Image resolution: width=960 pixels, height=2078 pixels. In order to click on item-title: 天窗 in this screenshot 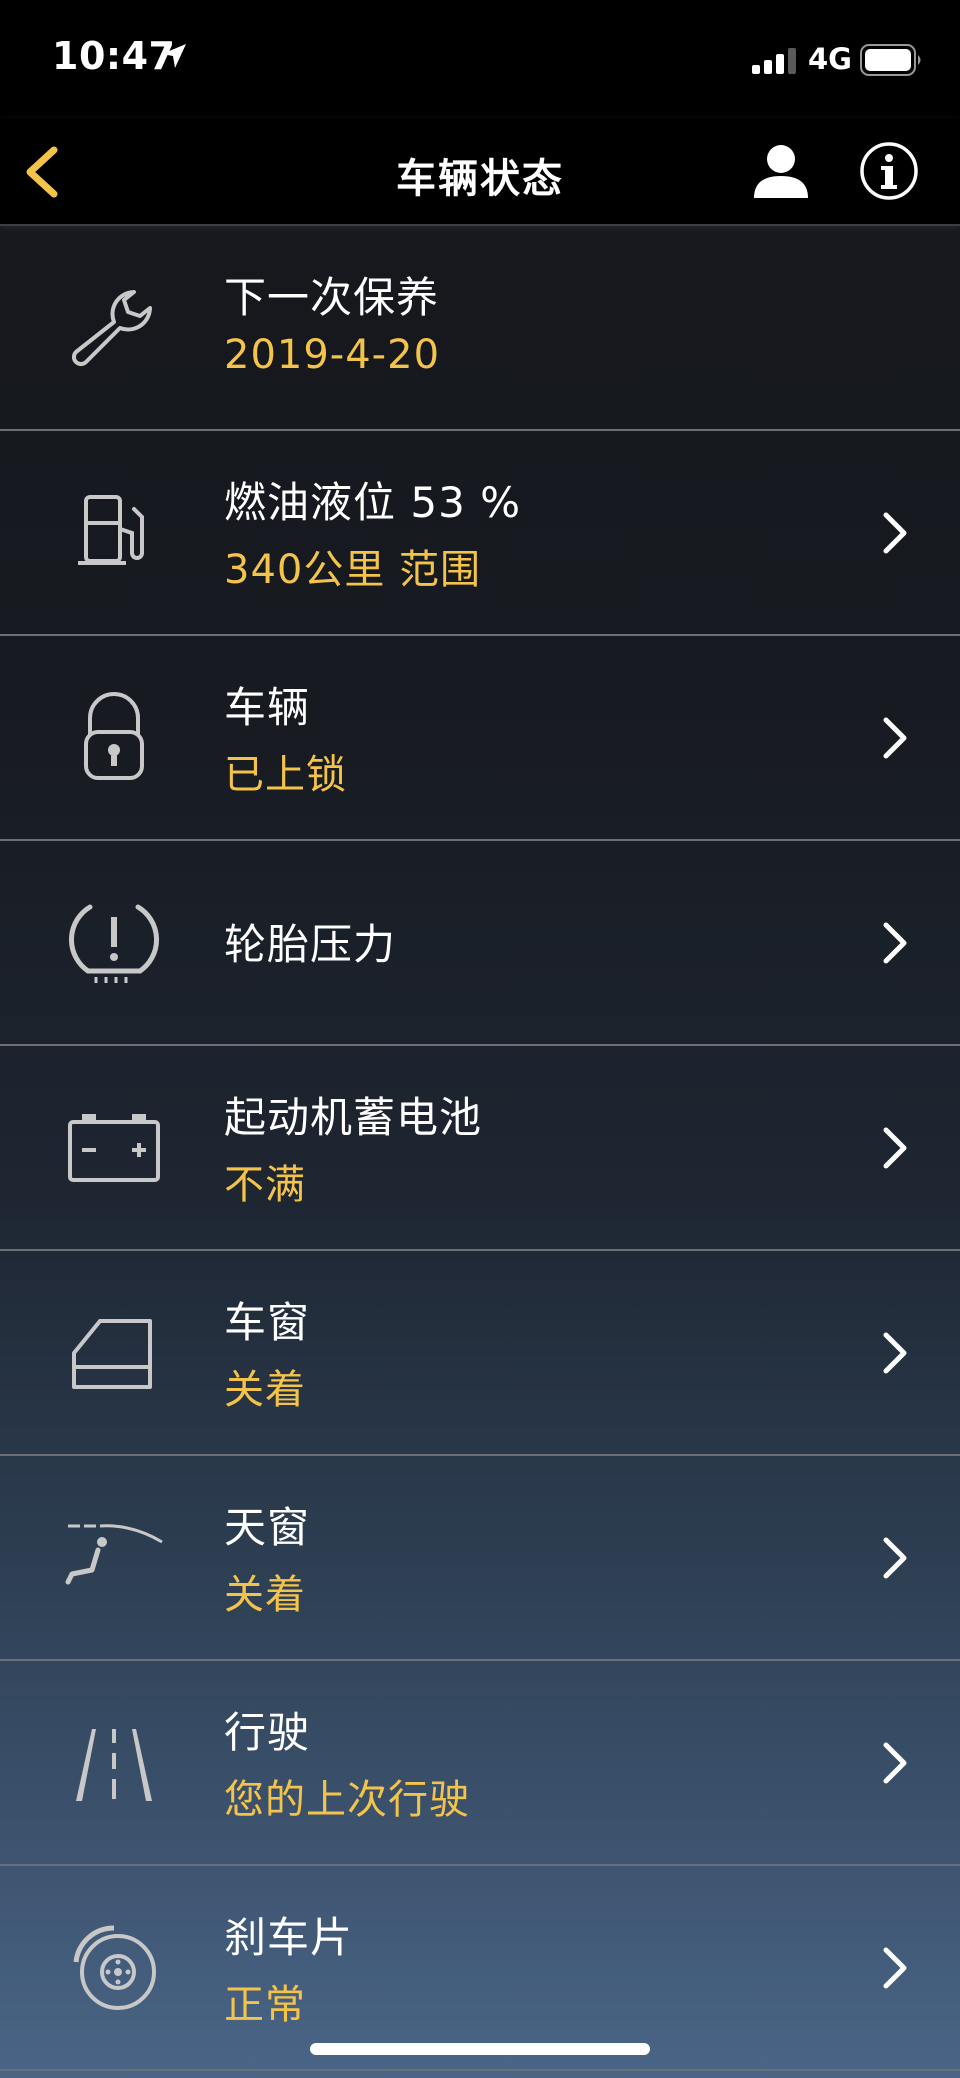, I will do `click(267, 1527)`.